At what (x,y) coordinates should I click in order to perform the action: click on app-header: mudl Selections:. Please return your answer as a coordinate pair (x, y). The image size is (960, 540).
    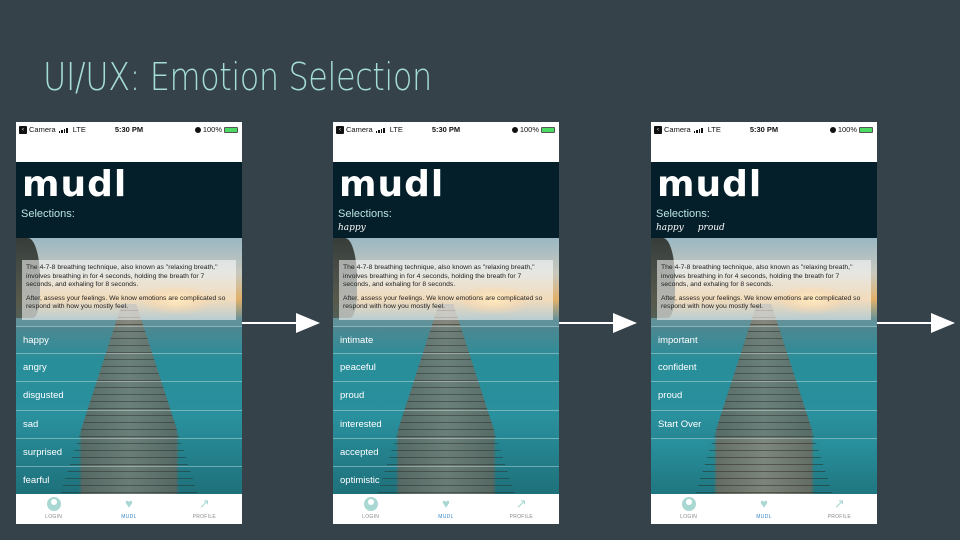
    Looking at the image, I should click on (129, 200).